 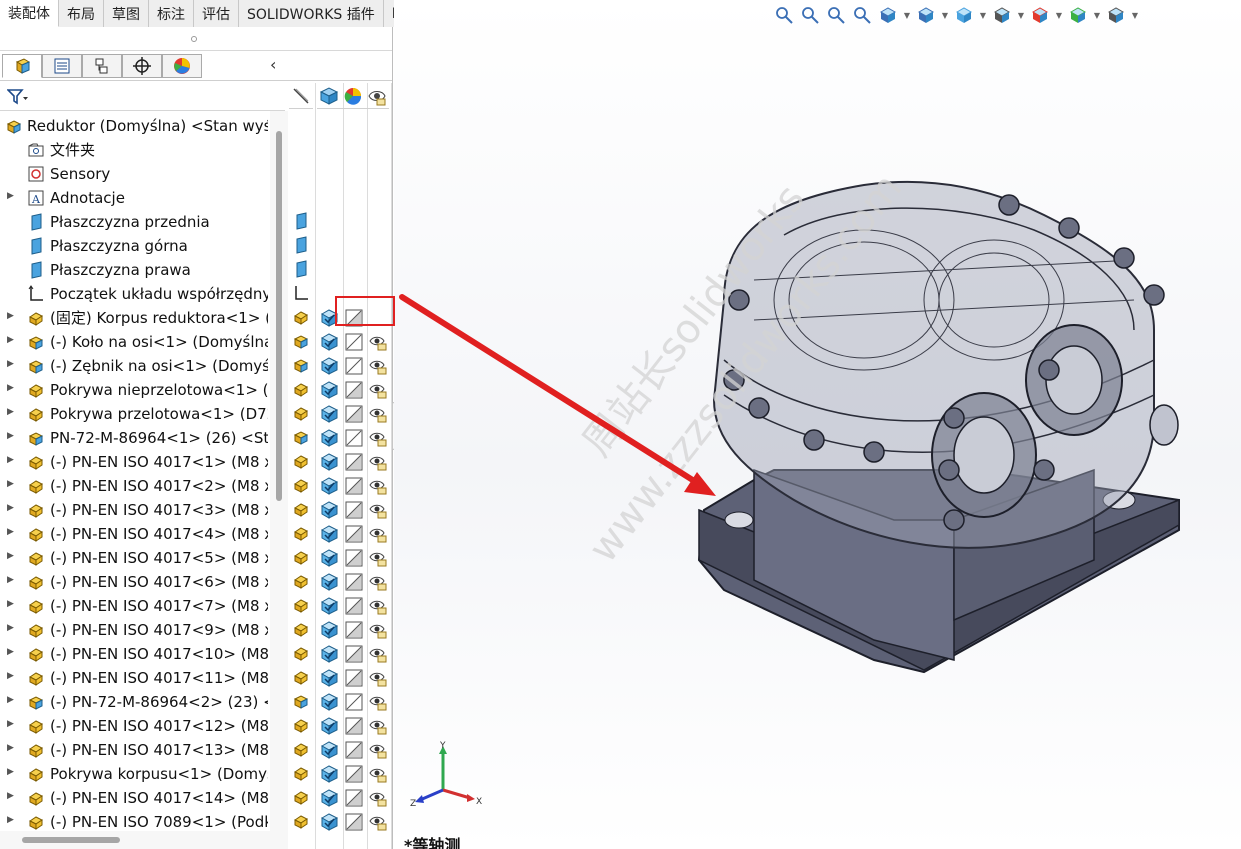 What do you see at coordinates (216, 13) in the screenshot?
I see `tab-4: 评估` at bounding box center [216, 13].